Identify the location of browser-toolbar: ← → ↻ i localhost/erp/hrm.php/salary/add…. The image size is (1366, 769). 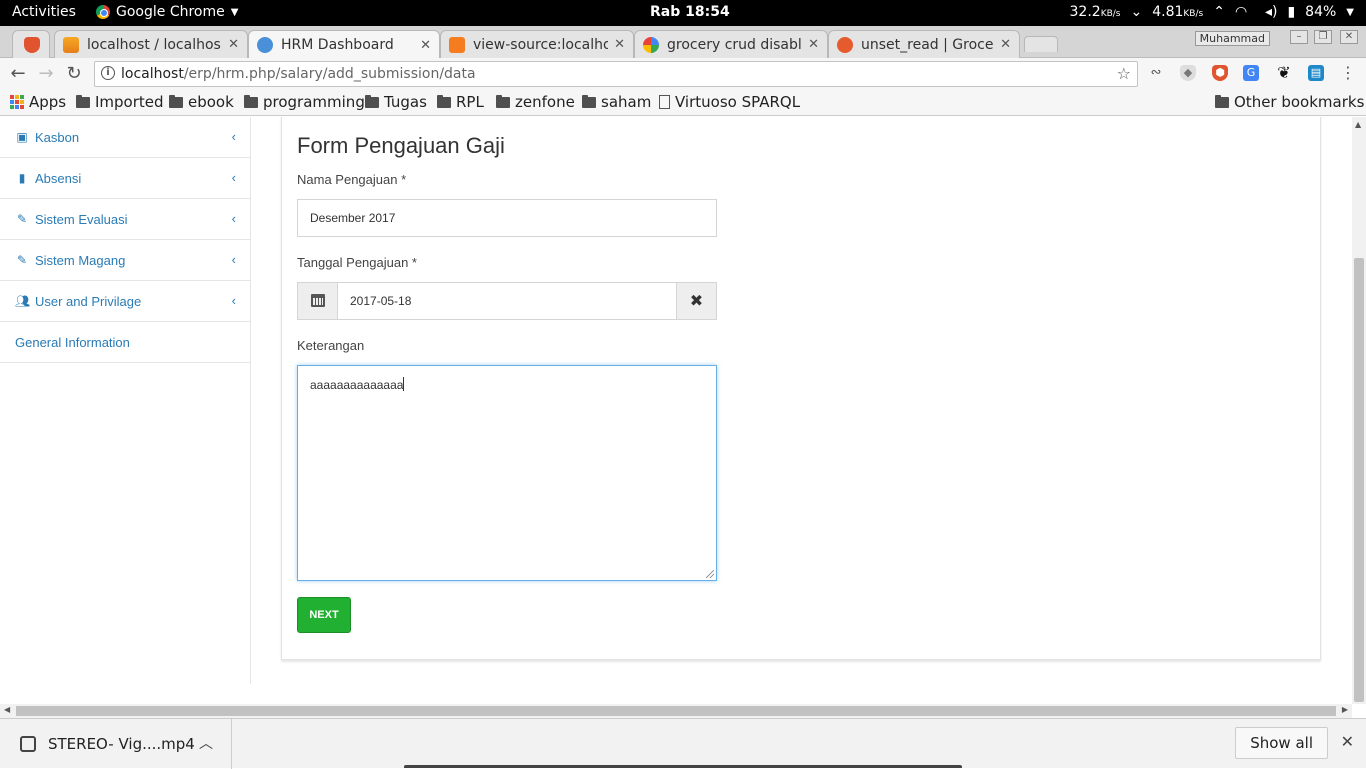
(683, 73).